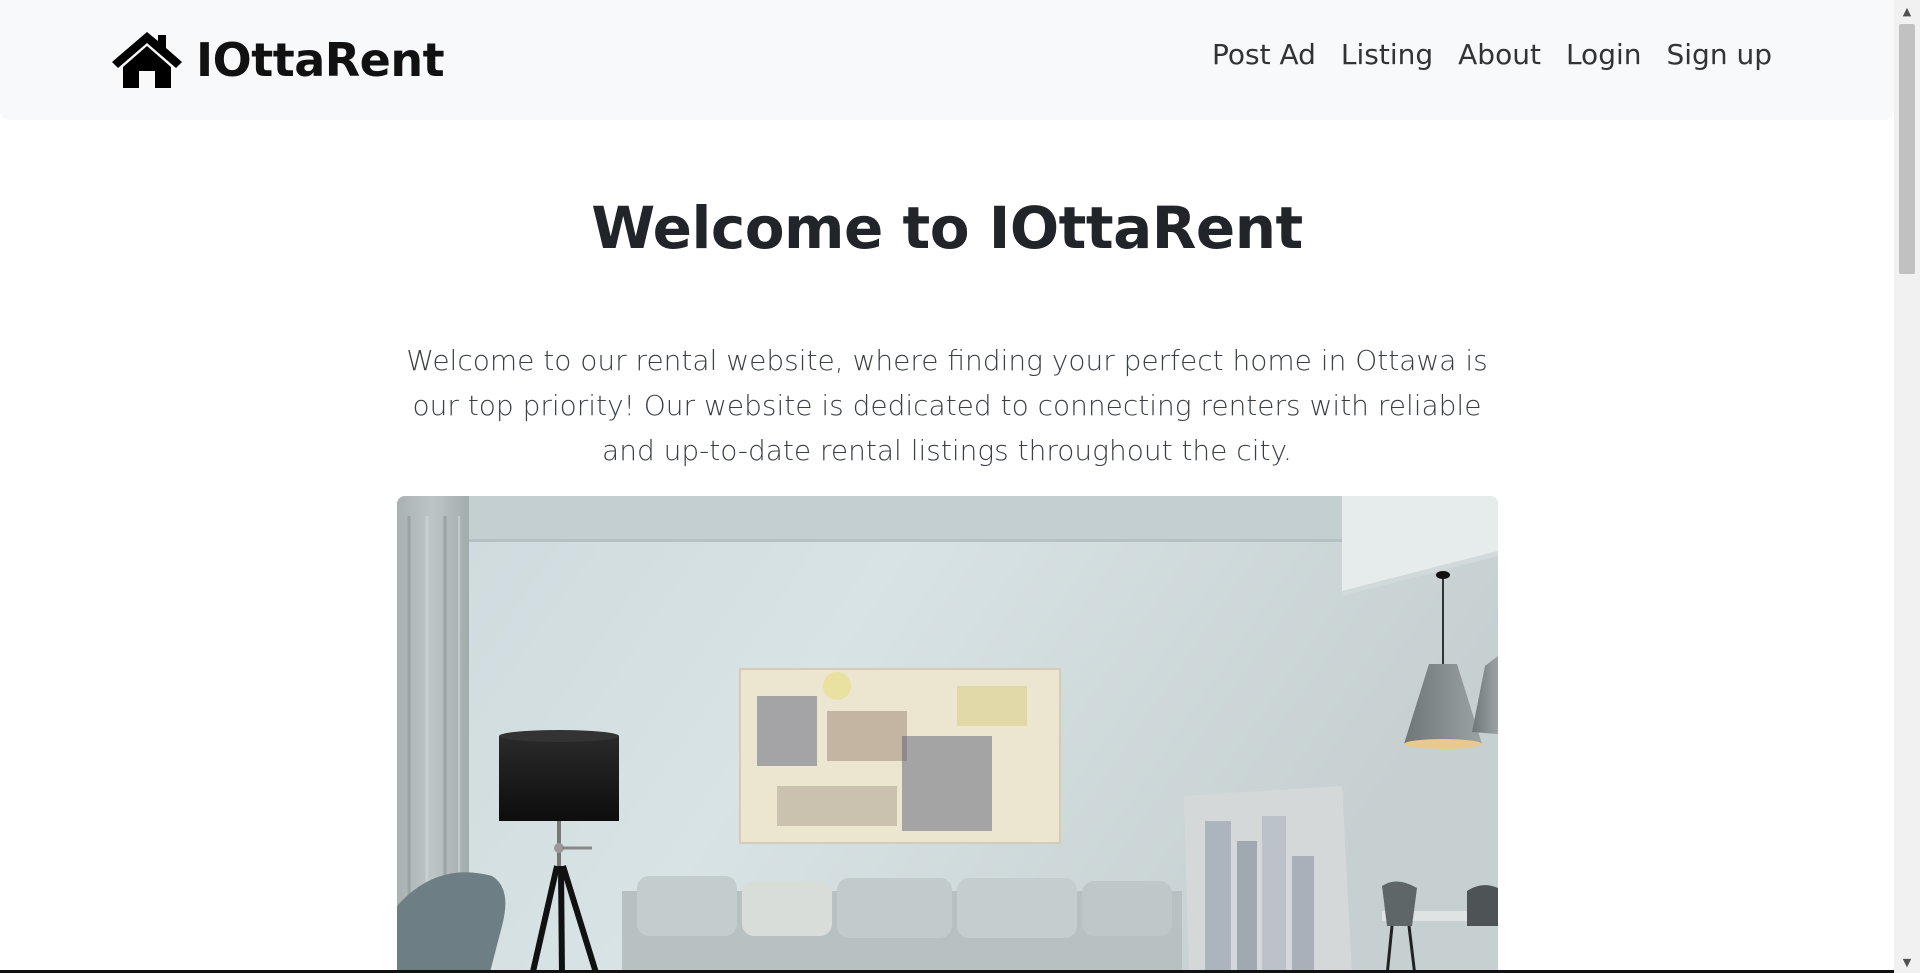 The image size is (1920, 973). Describe the element at coordinates (1907, 486) in the screenshot. I see `vertical-scrollbar: ▲ ▼` at that location.